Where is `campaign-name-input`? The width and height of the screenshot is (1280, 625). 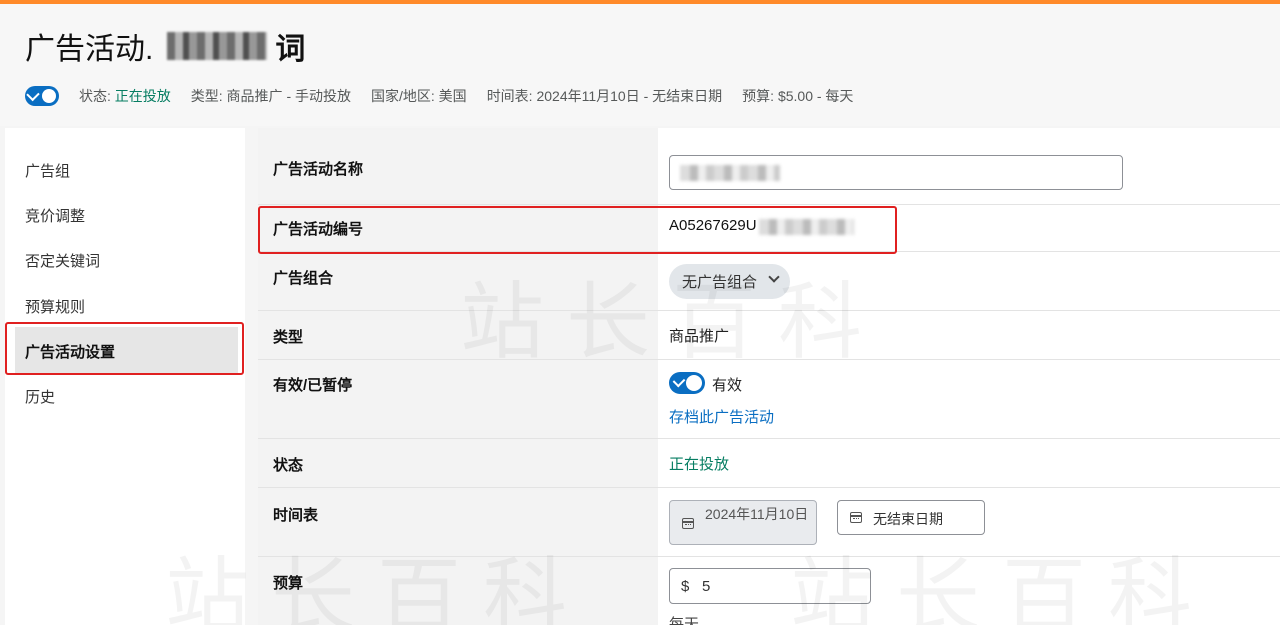 campaign-name-input is located at coordinates (896, 172).